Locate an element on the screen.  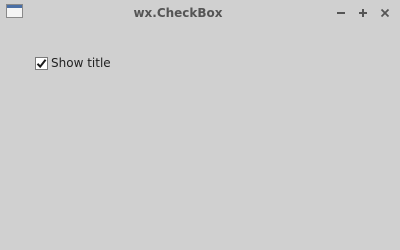
checkmark-icon is located at coordinates (41, 63).